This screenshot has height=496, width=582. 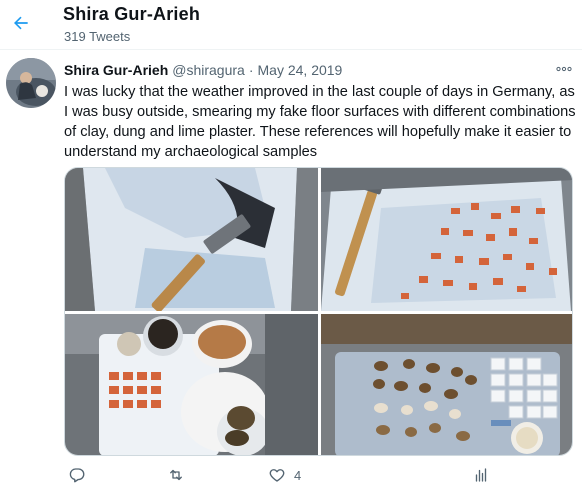 I want to click on analytics-icon, so click(x=481, y=475).